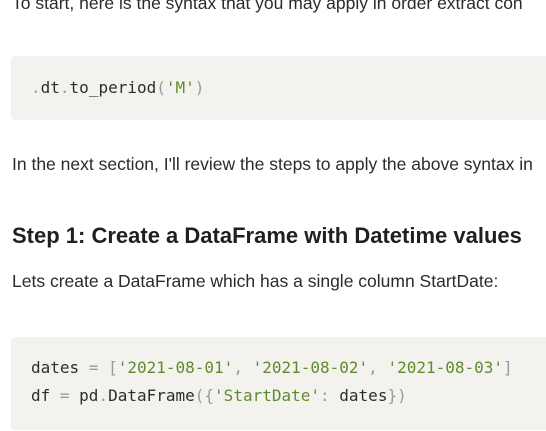 This screenshot has width=546, height=431. I want to click on code-token-string: '2021-08-02', so click(310, 367).